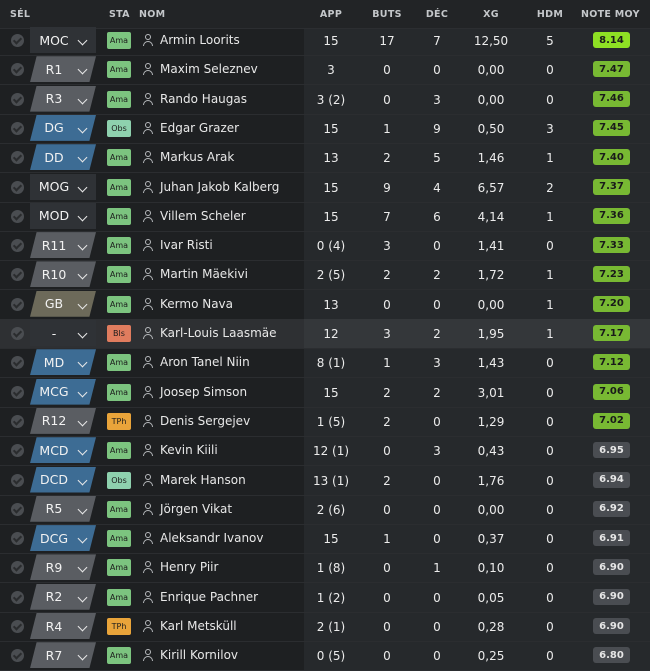 This screenshot has height=671, width=650. I want to click on position-label: MD, so click(54, 362).